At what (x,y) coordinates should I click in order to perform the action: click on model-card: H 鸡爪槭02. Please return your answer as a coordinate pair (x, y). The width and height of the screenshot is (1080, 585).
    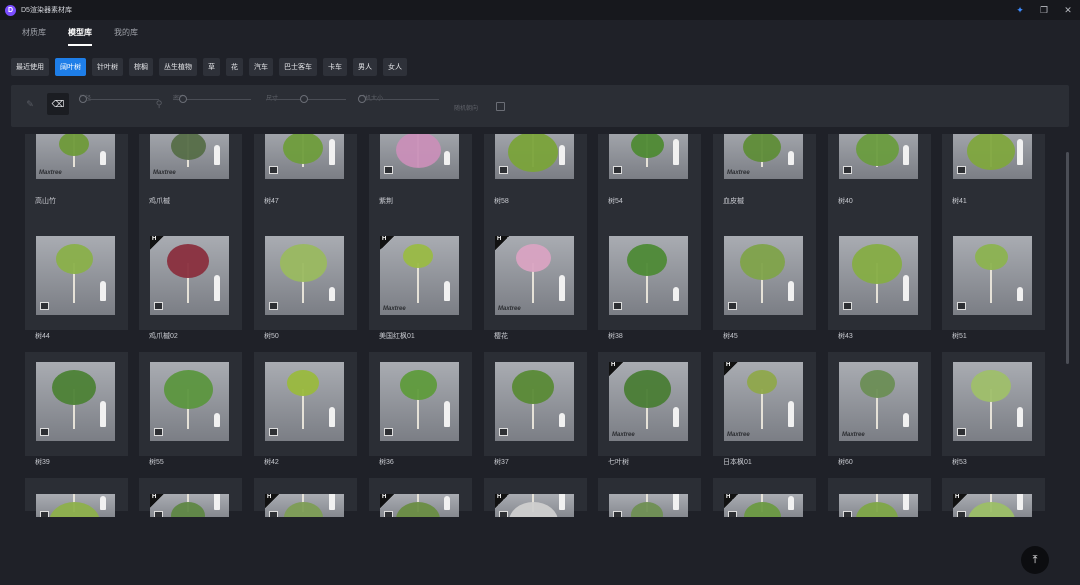
    Looking at the image, I should click on (190, 283).